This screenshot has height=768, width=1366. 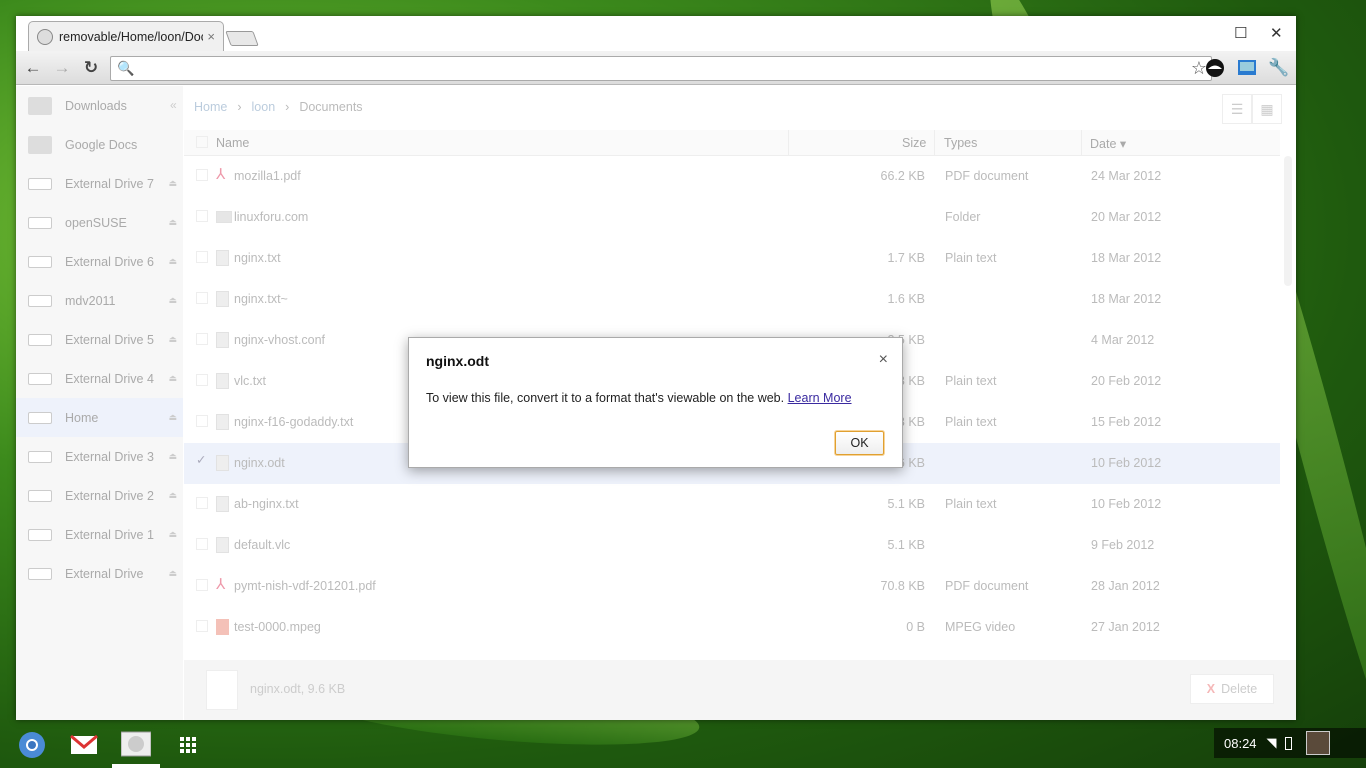 What do you see at coordinates (91, 68) in the screenshot?
I see `reload-icon: ↻` at bounding box center [91, 68].